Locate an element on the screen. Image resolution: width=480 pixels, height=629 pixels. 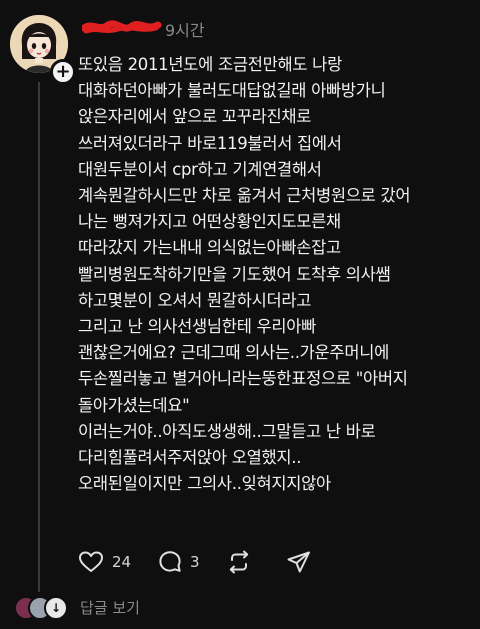
author-avatar-wrap: + is located at coordinates (43, 50).